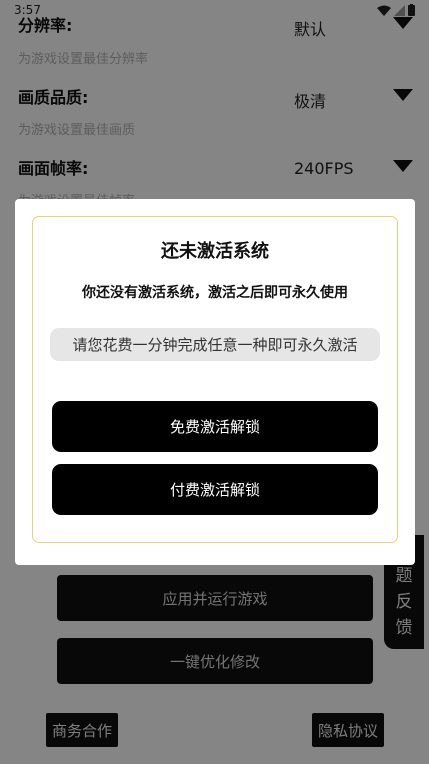 This screenshot has height=764, width=429. I want to click on paid-activate-button: 付费激活解锁, so click(215, 489).